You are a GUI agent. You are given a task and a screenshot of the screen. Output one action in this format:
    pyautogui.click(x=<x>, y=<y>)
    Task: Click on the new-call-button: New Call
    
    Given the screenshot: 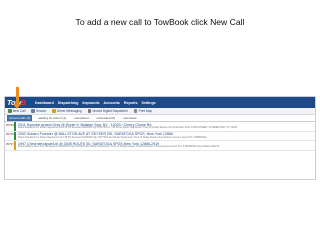 What is the action you would take?
    pyautogui.click(x=16, y=111)
    